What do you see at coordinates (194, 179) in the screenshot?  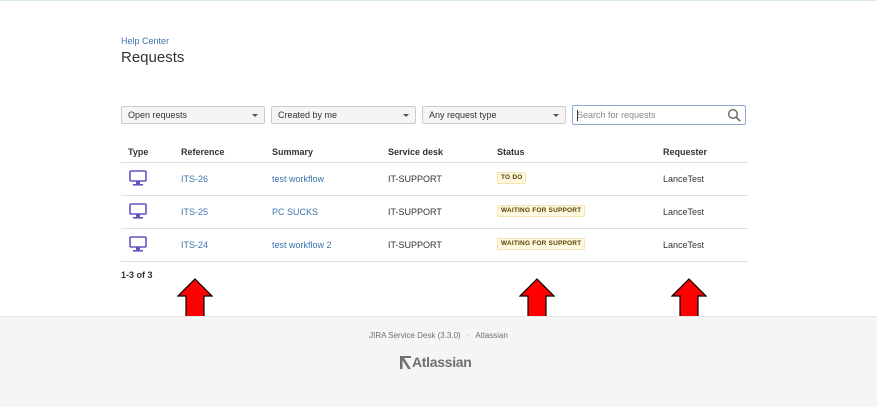 I see `request-reference-link: ITS-26` at bounding box center [194, 179].